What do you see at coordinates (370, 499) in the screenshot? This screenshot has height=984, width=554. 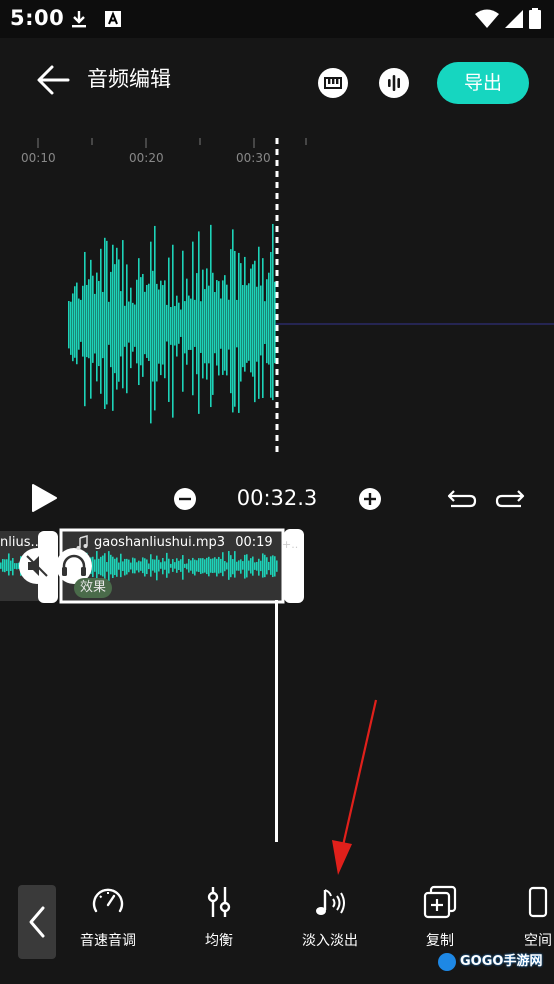 I see `zoom-in-icon` at bounding box center [370, 499].